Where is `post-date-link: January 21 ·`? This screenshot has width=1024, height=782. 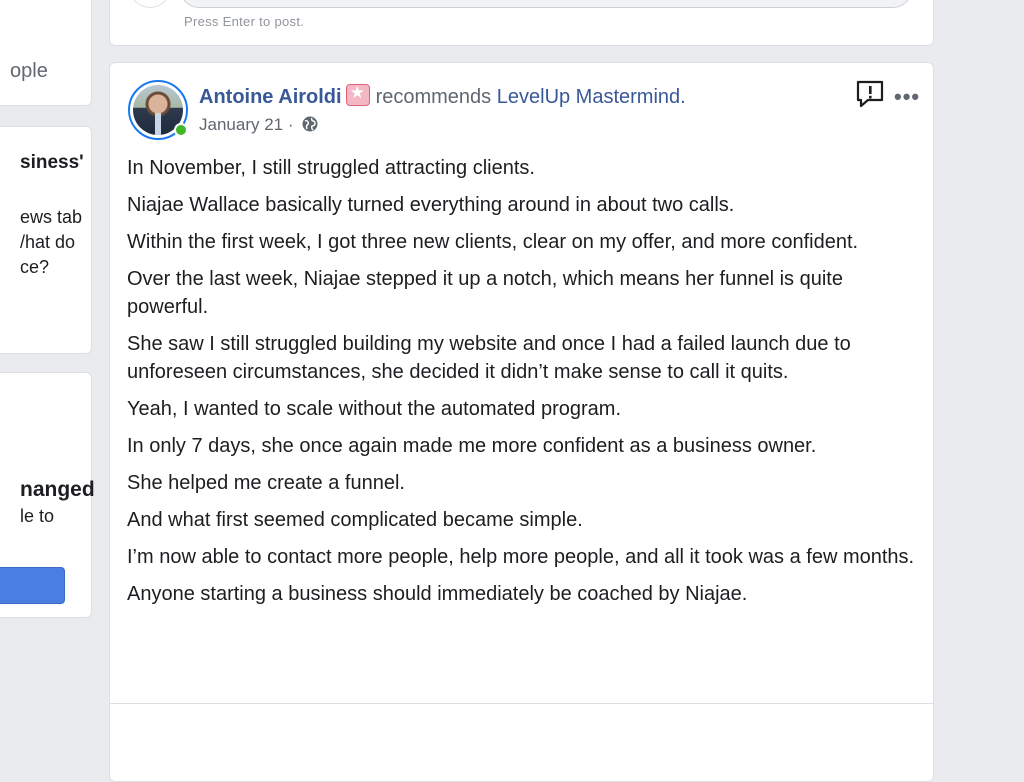 post-date-link: January 21 · is located at coordinates (246, 124).